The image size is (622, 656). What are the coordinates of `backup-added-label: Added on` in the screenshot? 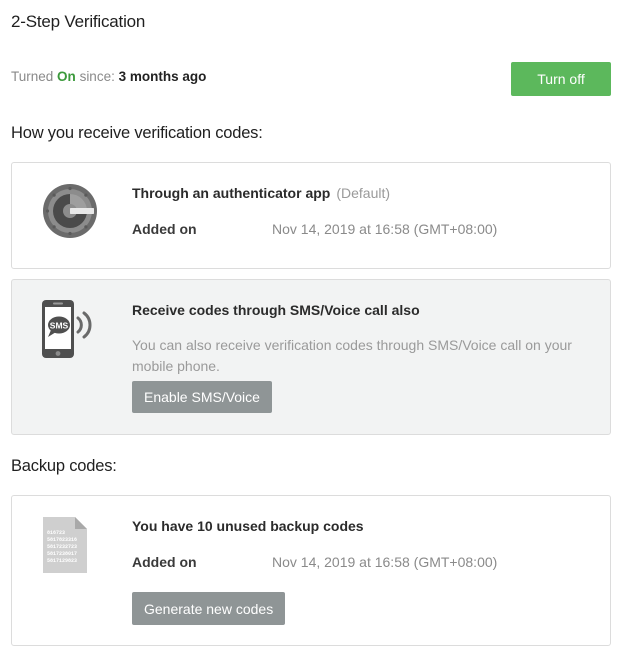 It's located at (164, 562).